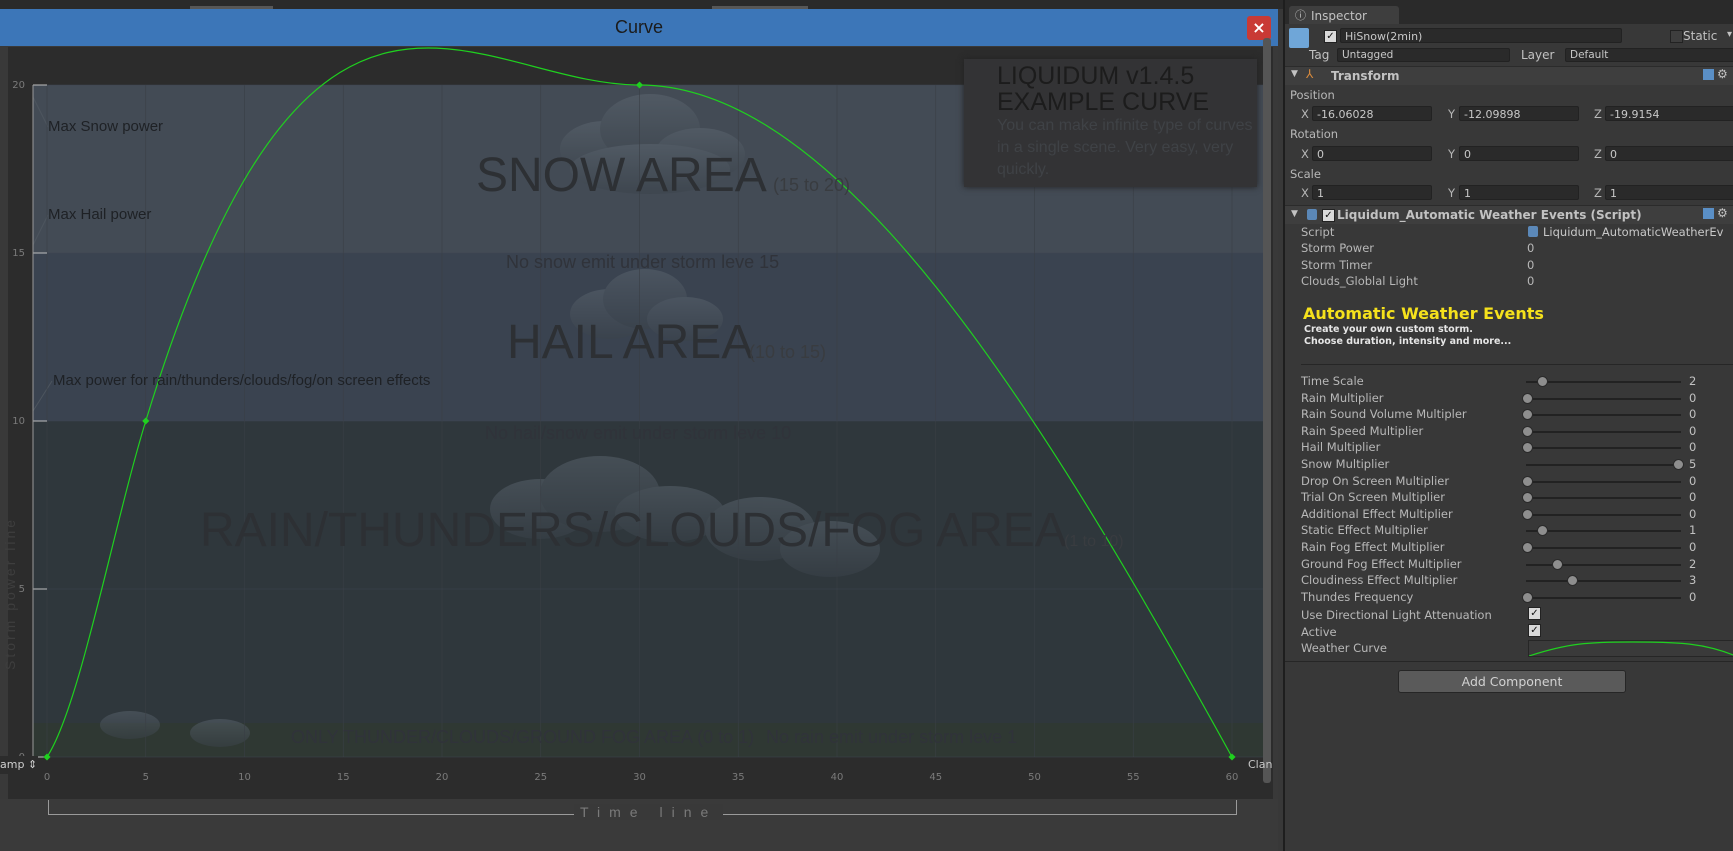 The height and width of the screenshot is (851, 1733). What do you see at coordinates (146, 777) in the screenshot?
I see `x-tick-label: 5` at bounding box center [146, 777].